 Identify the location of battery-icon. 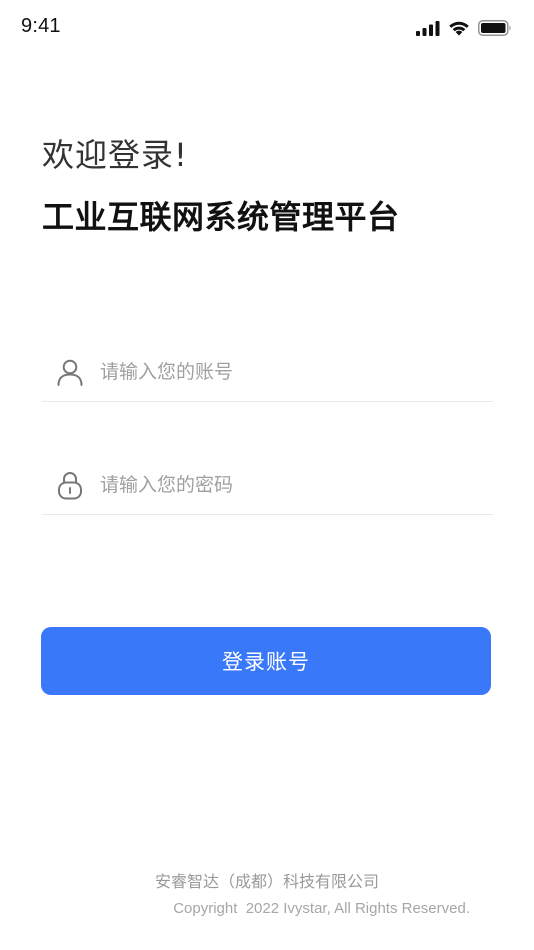
(495, 28).